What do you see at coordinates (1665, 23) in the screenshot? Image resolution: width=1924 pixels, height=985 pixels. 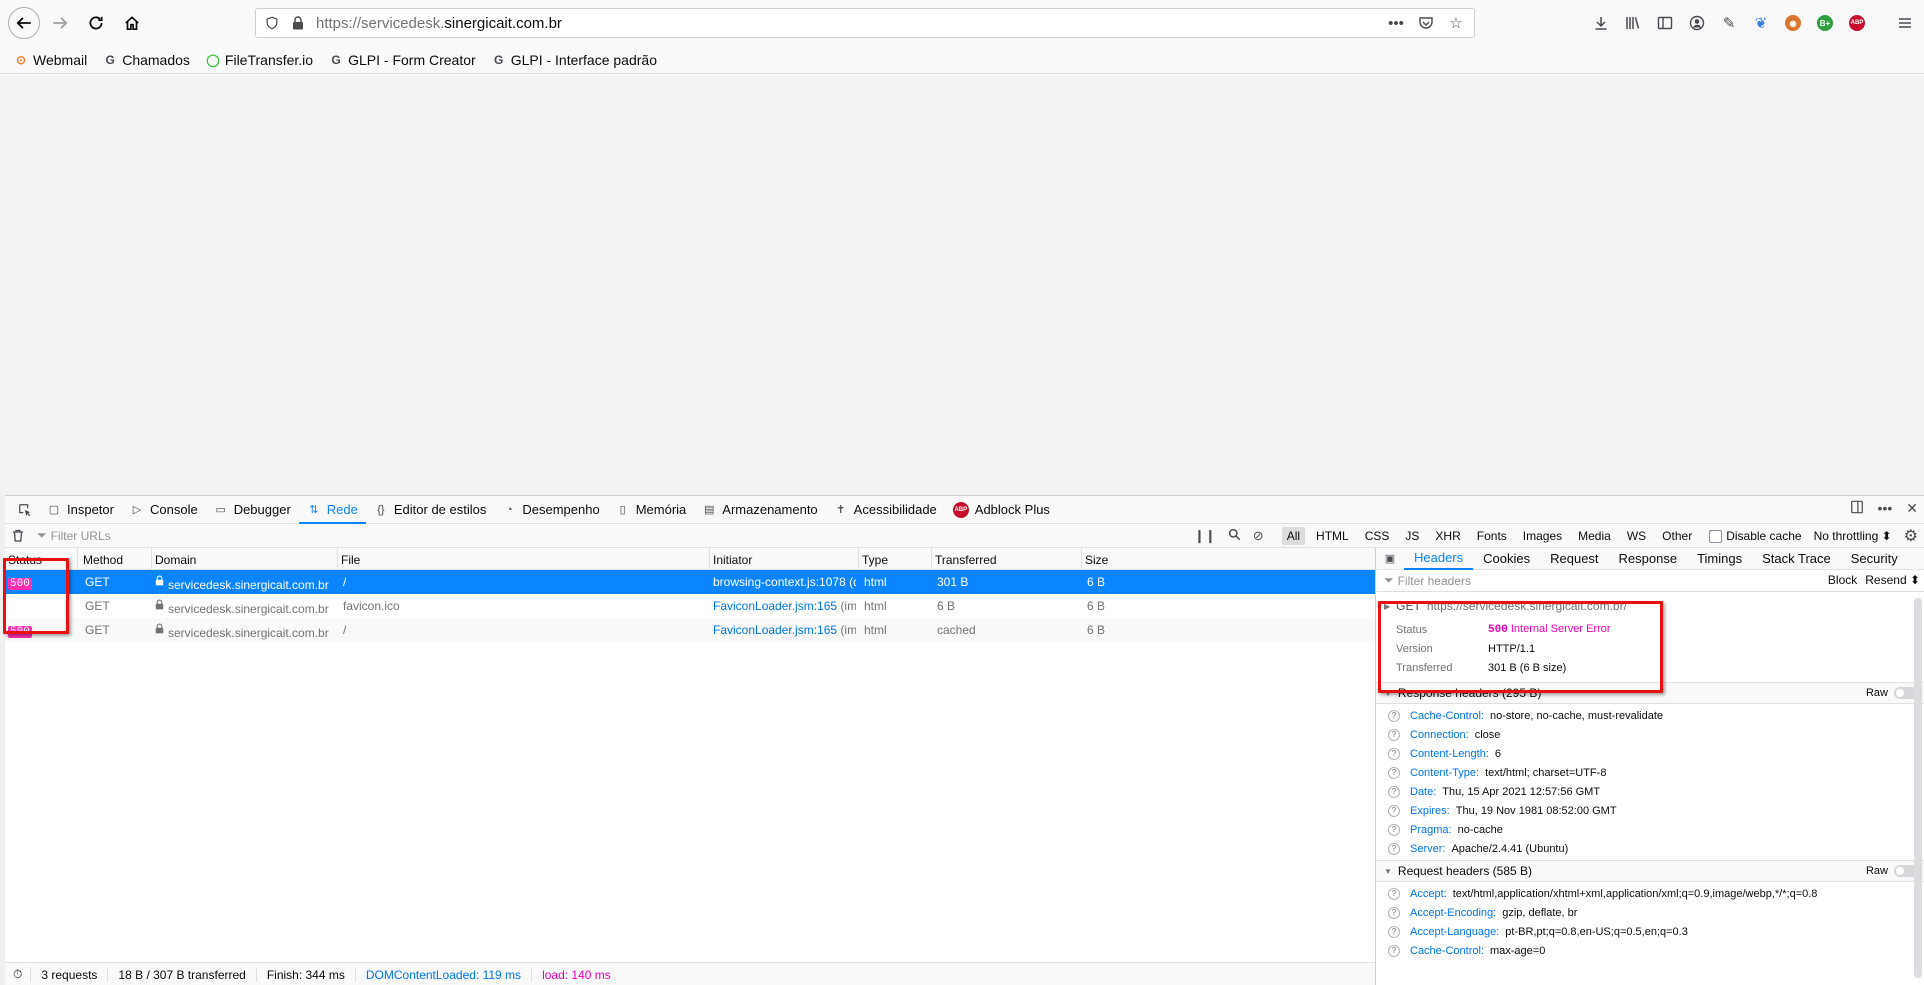 I see `sidebar-icon` at bounding box center [1665, 23].